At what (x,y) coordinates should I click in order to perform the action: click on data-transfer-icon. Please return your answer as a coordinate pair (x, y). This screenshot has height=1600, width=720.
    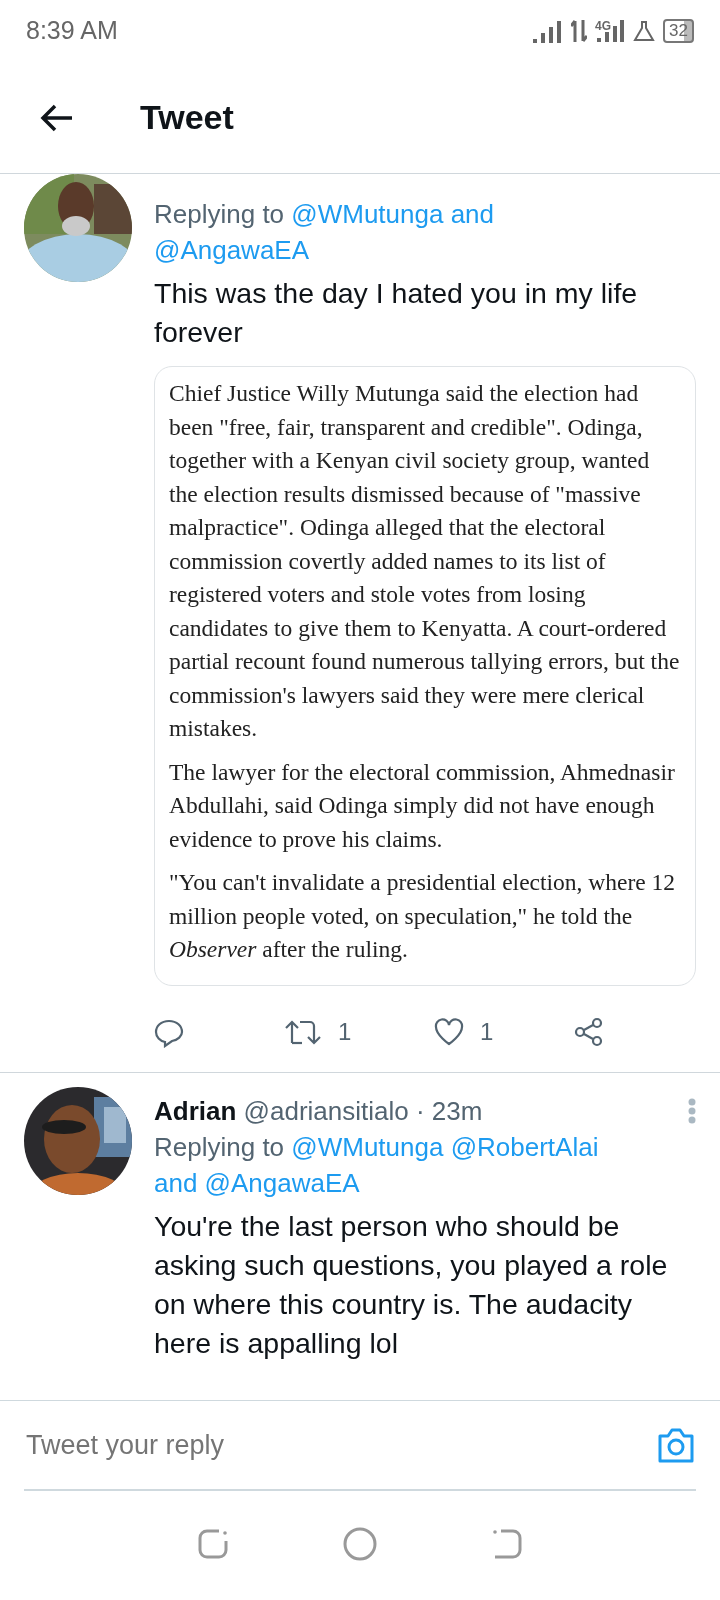
    Looking at the image, I should click on (579, 31).